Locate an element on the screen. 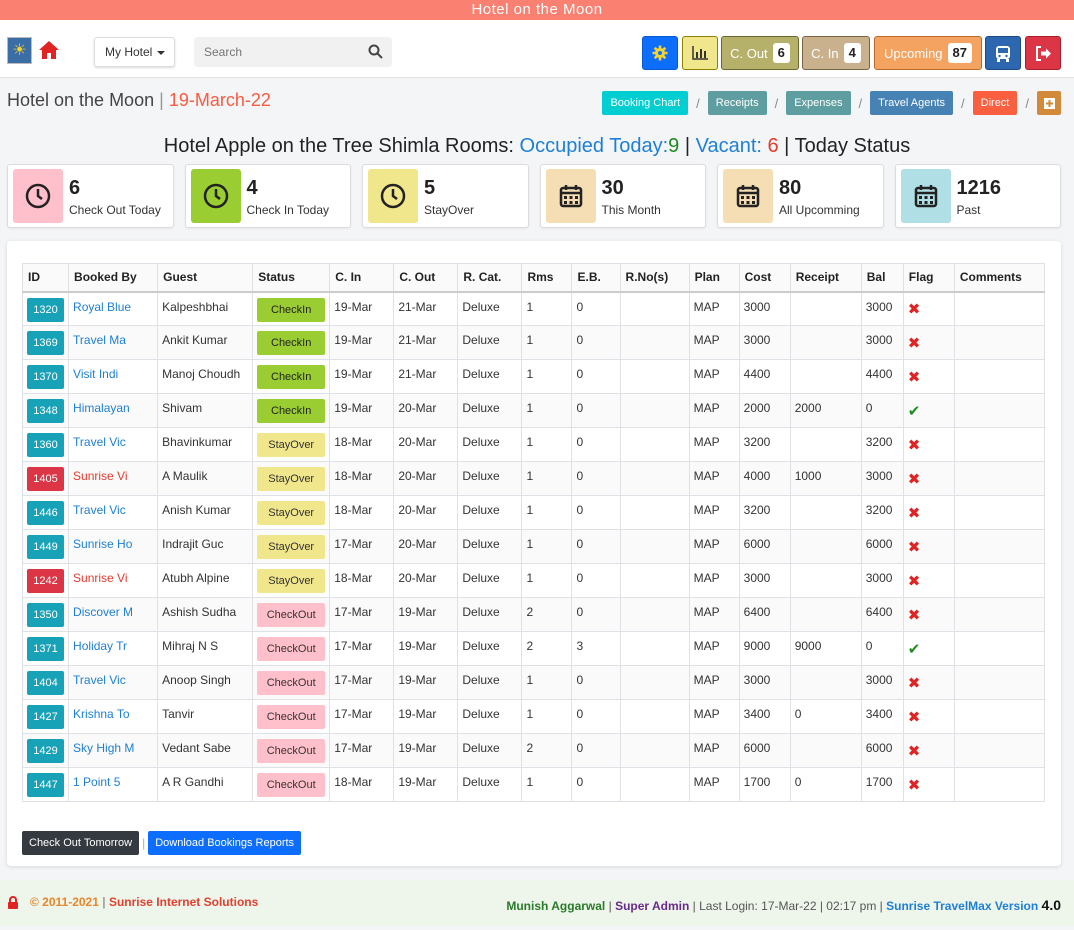 This screenshot has width=1074, height=930. booking-id-button: 1449 is located at coordinates (45, 547).